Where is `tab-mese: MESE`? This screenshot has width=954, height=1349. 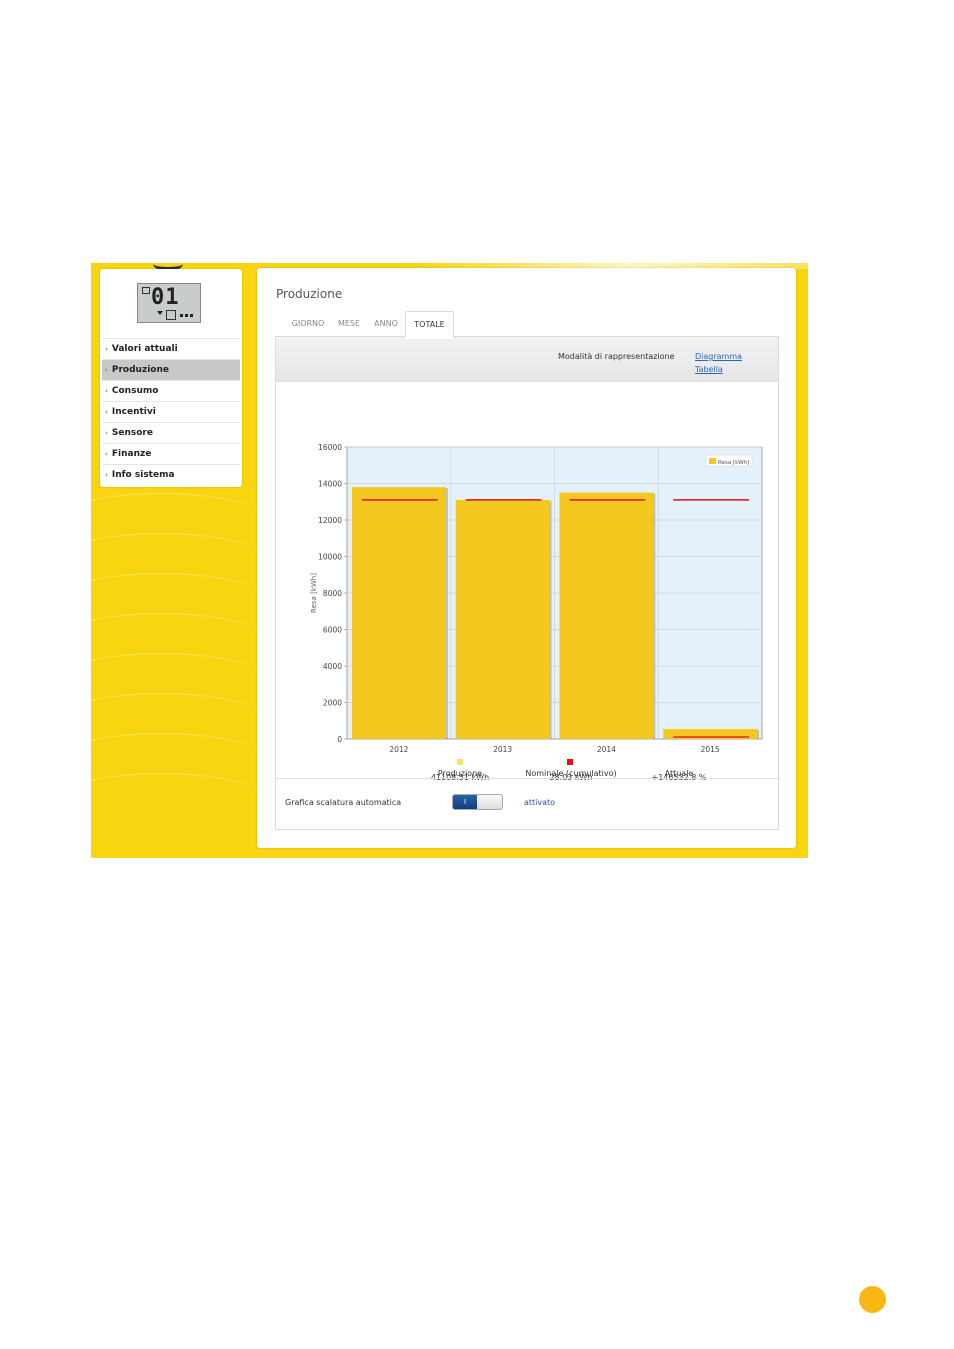 tab-mese: MESE is located at coordinates (349, 324).